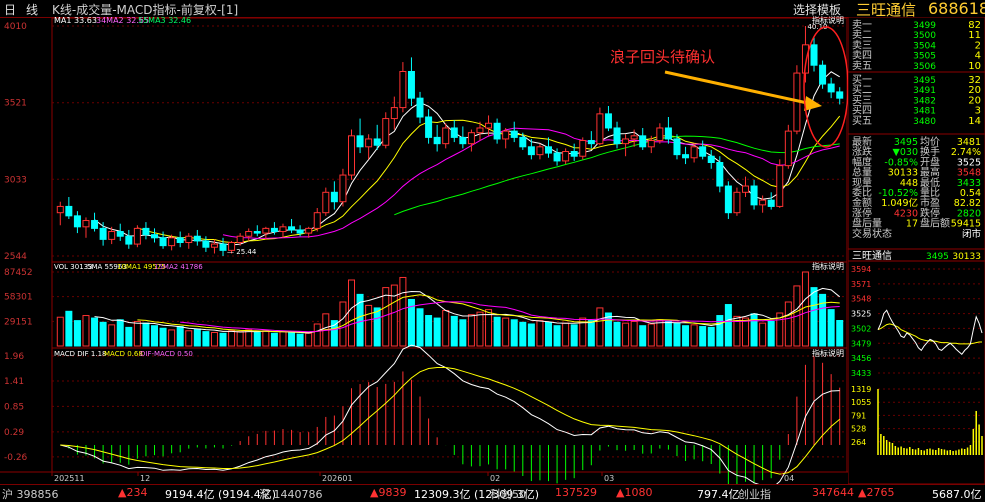 This screenshot has height=502, width=985. I want to click on index-ticker-item: ▲9839, so click(388, 492).